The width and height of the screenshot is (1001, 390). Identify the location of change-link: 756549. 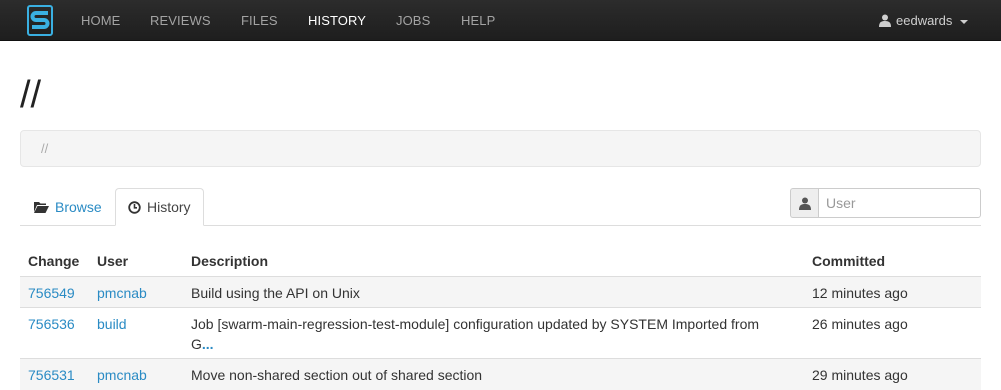
(51, 293).